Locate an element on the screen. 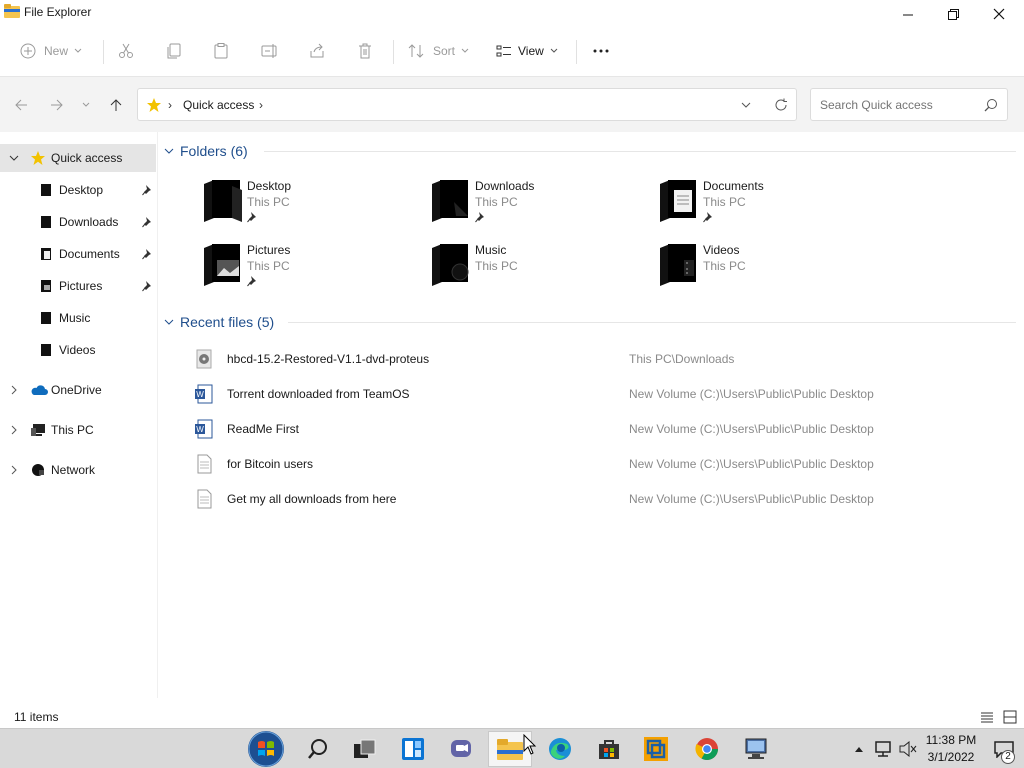  sidebar-item-pictures: Pictures is located at coordinates (78, 286).